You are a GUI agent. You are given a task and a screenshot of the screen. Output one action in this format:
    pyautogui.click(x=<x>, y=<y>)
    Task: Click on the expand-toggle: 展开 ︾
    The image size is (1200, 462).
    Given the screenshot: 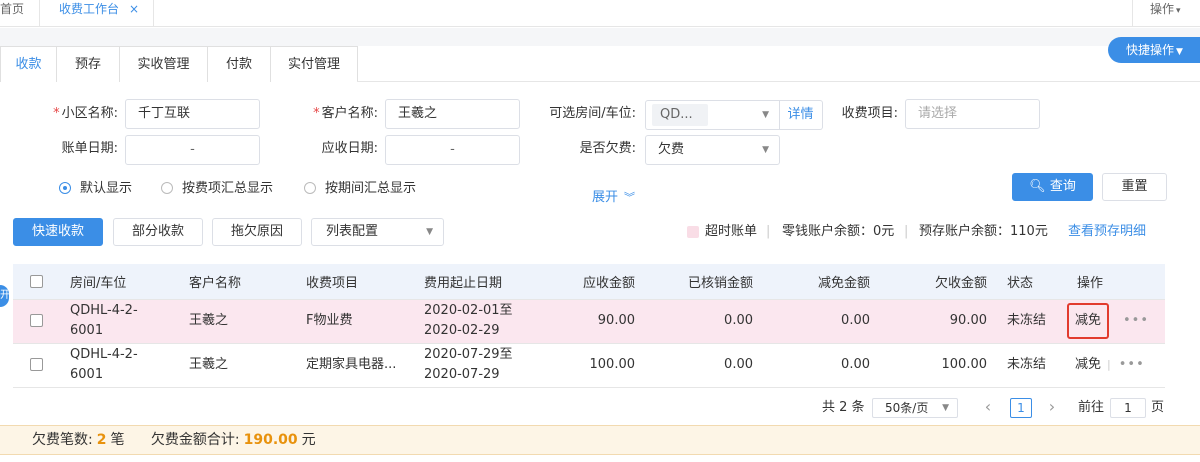 What is the action you would take?
    pyautogui.click(x=613, y=195)
    